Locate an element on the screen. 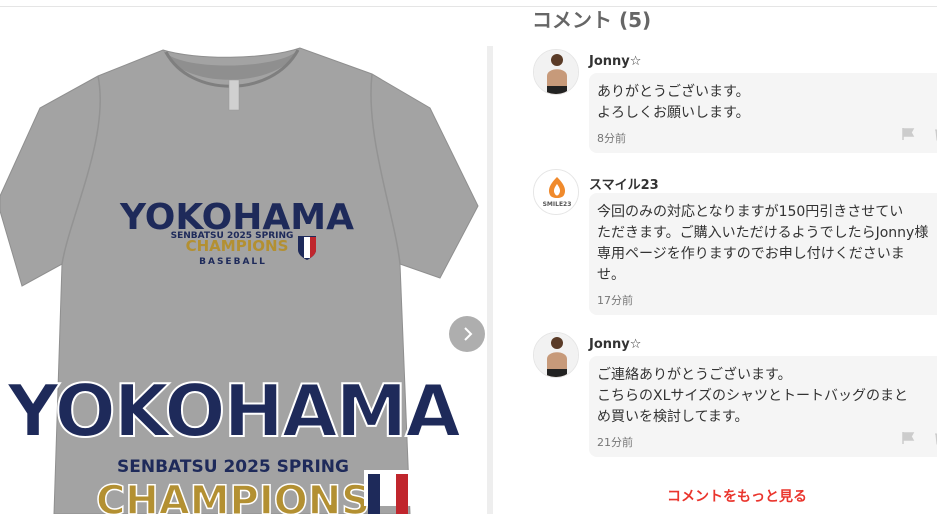  print-small-sport: BASEBALL is located at coordinates (233, 262).